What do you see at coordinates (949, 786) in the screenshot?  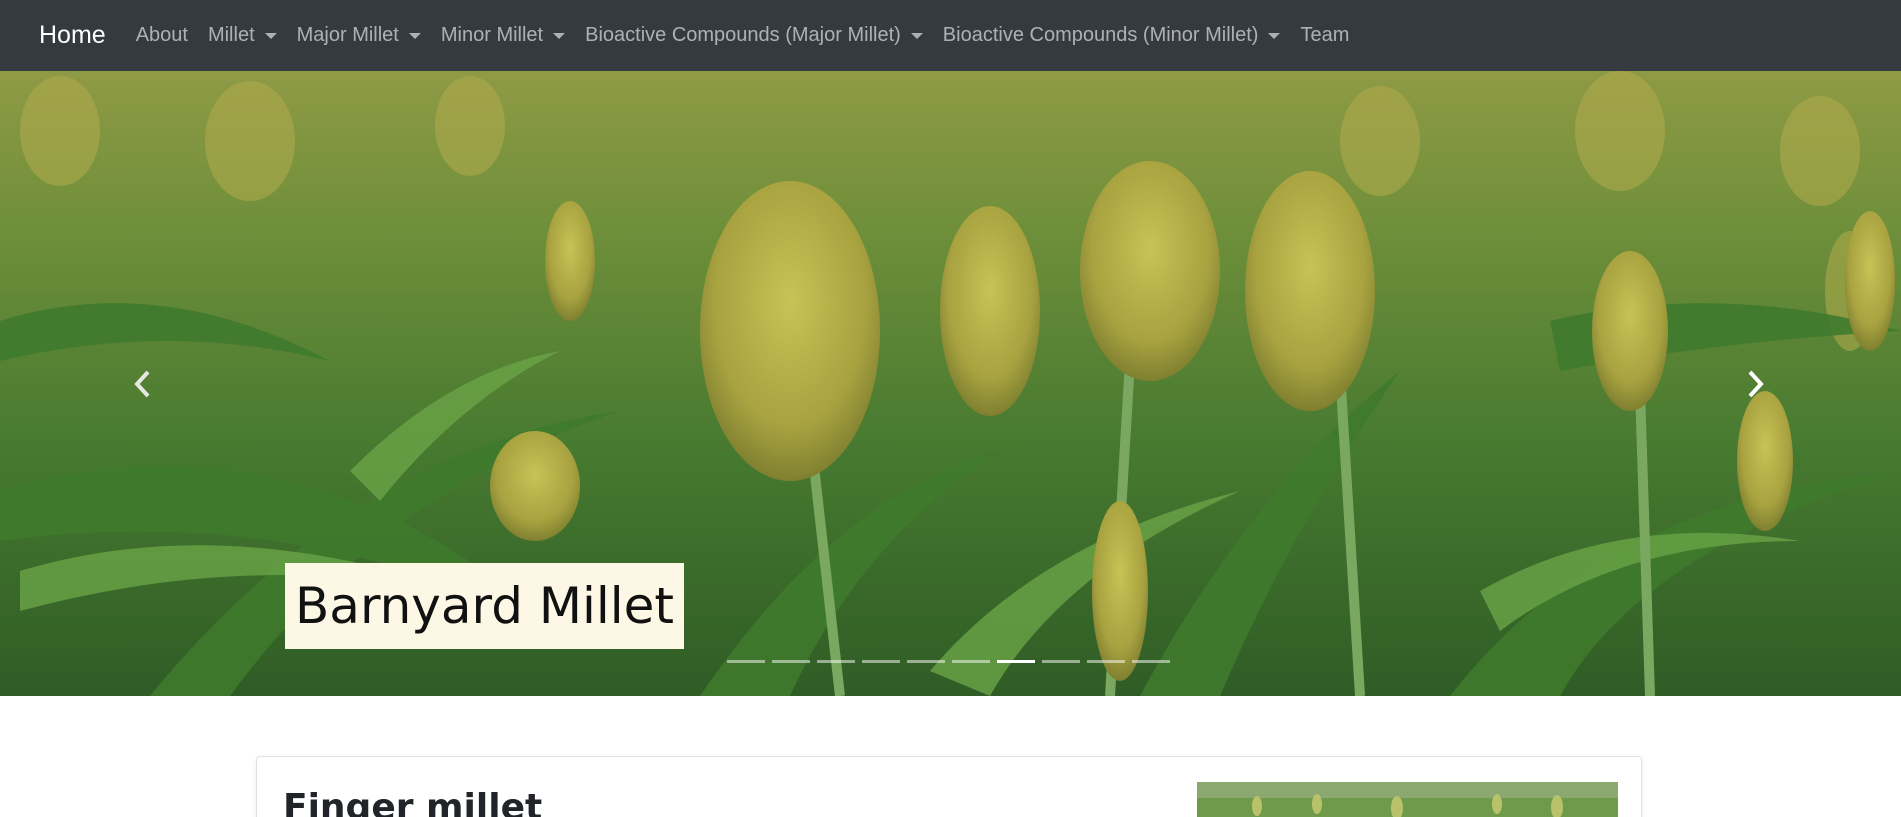 I see `content-card: Finger millet` at bounding box center [949, 786].